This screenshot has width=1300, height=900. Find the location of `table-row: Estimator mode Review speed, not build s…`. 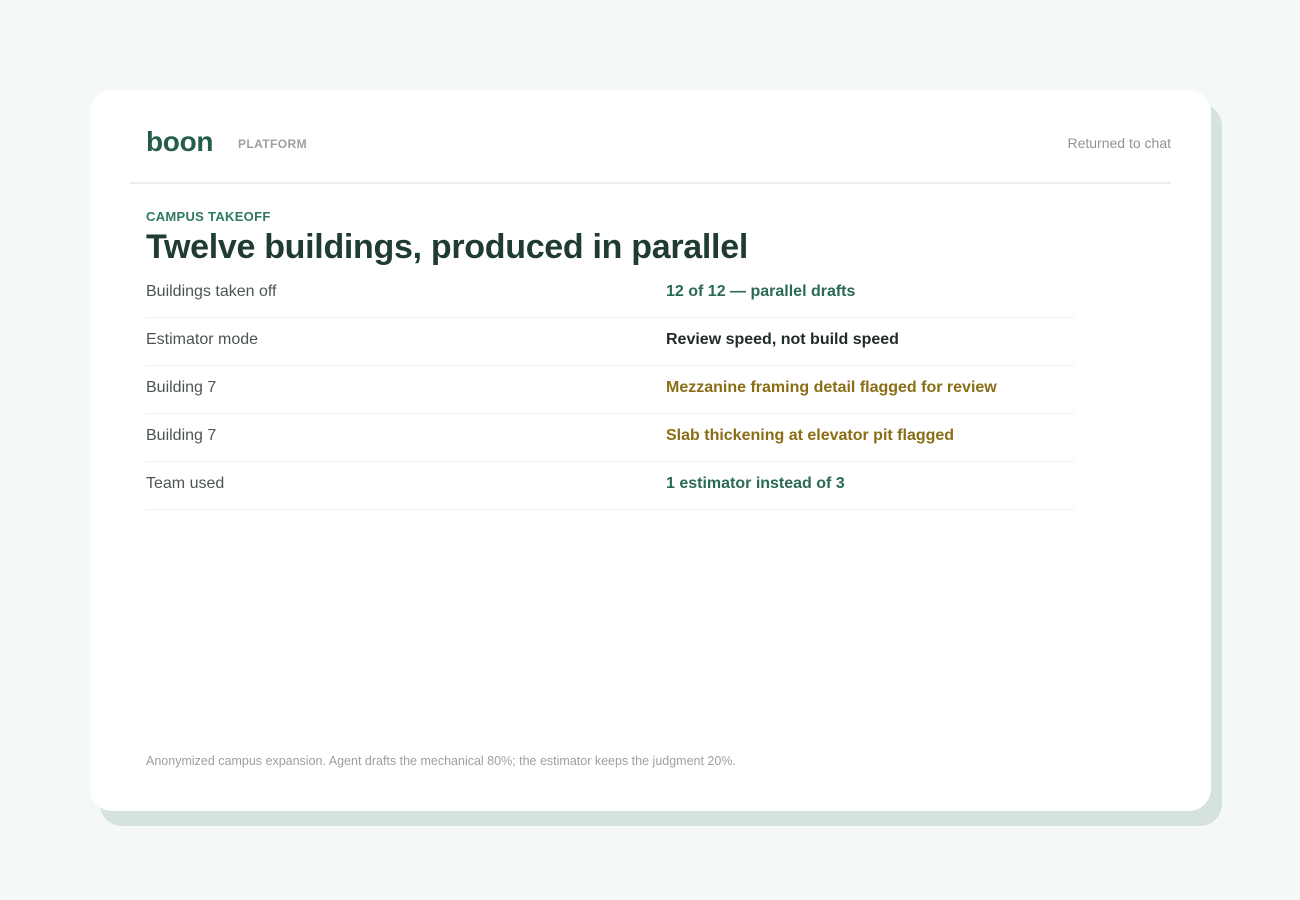

table-row: Estimator mode Review speed, not build s… is located at coordinates (610, 342).